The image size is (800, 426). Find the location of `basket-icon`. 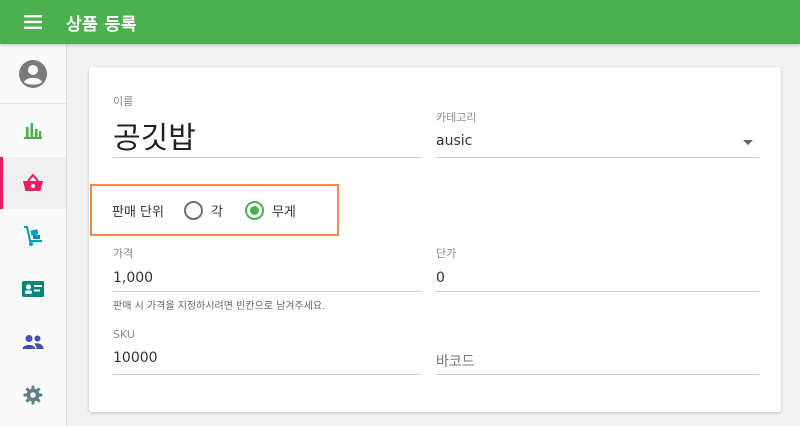

basket-icon is located at coordinates (33, 182).